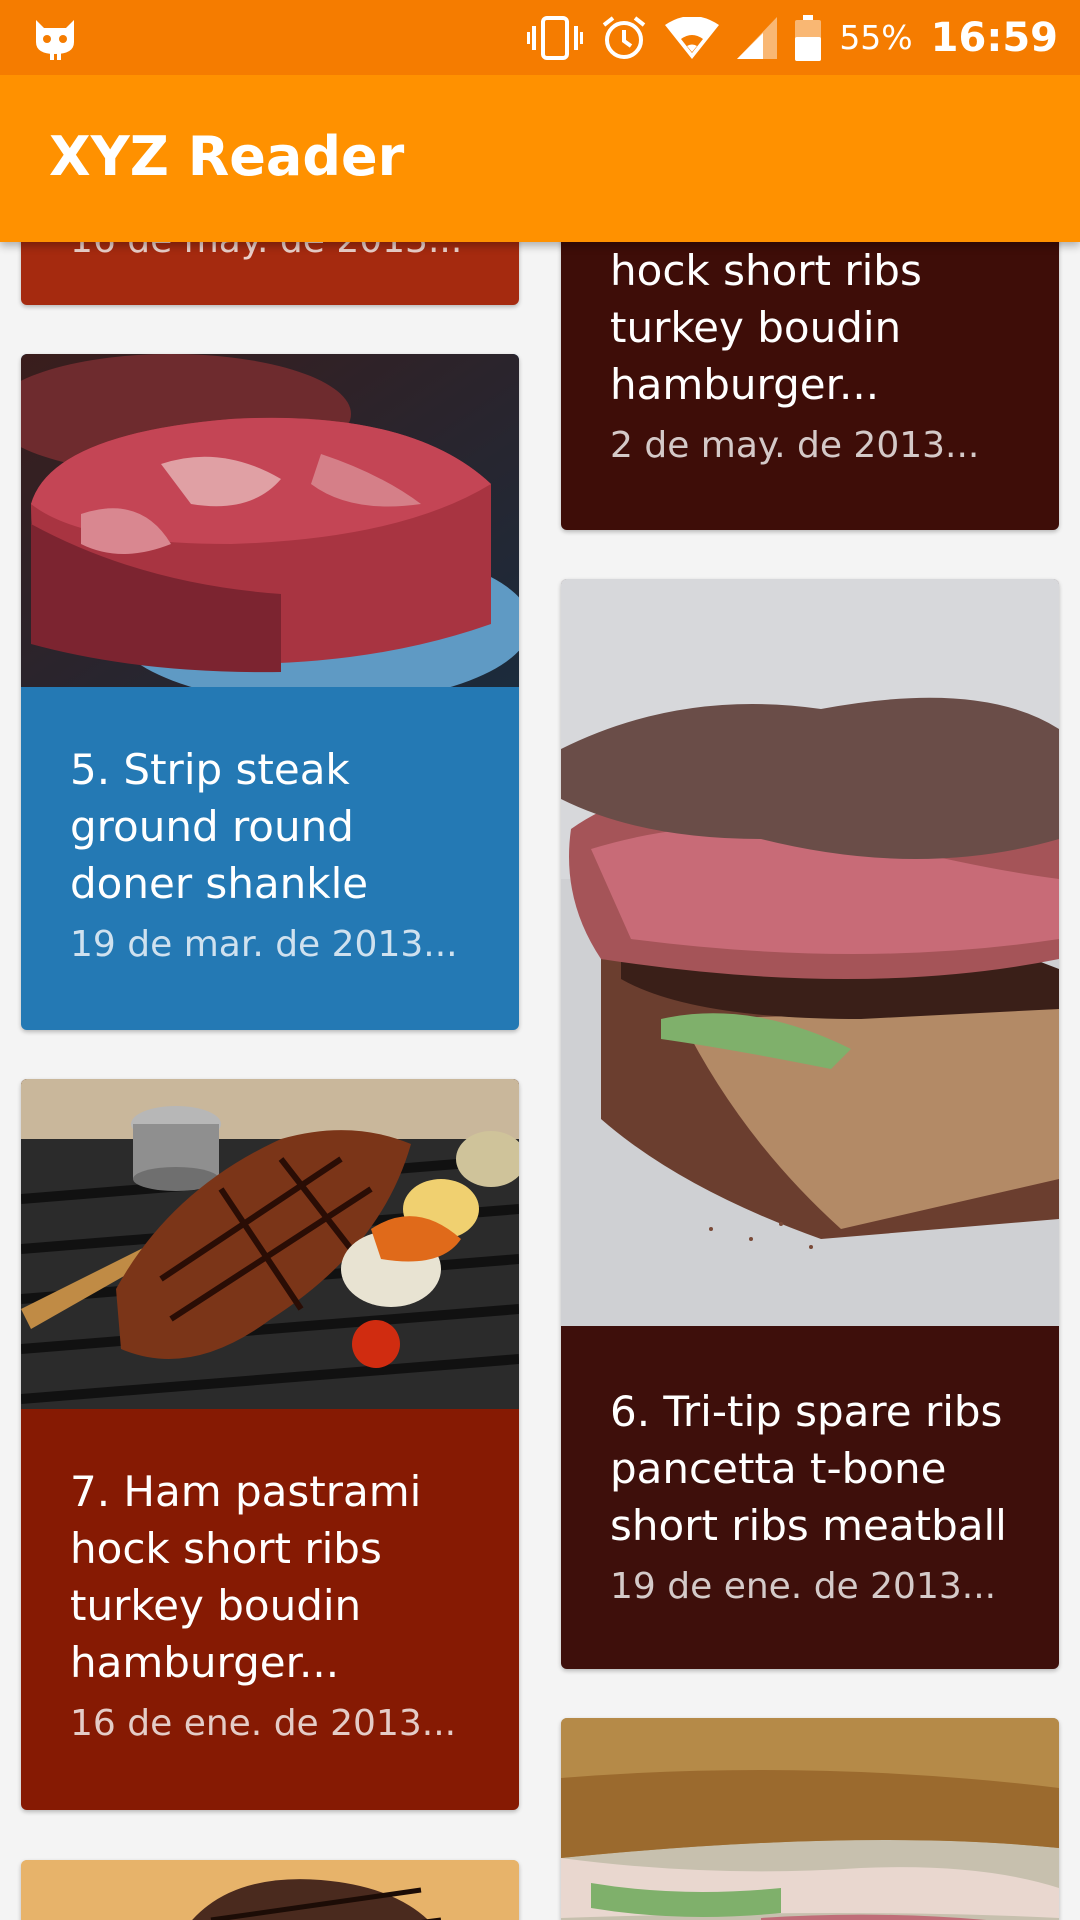  What do you see at coordinates (994, 37) in the screenshot?
I see `clock: 16:59` at bounding box center [994, 37].